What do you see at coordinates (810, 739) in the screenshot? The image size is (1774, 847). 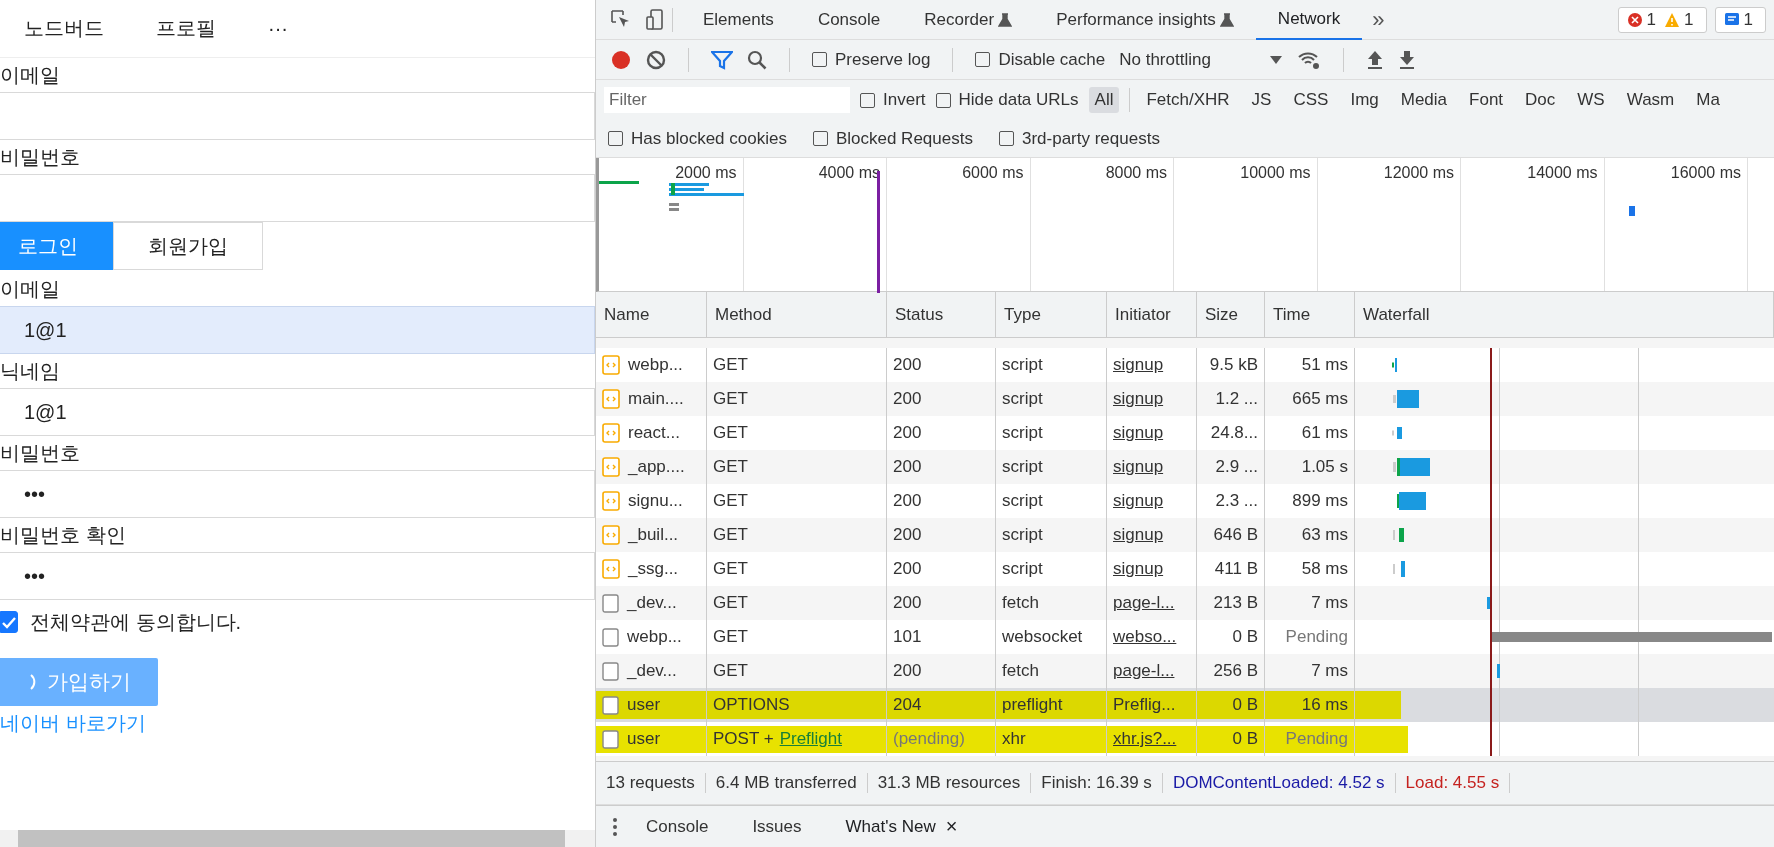 I see `preflight-link: Preflight` at bounding box center [810, 739].